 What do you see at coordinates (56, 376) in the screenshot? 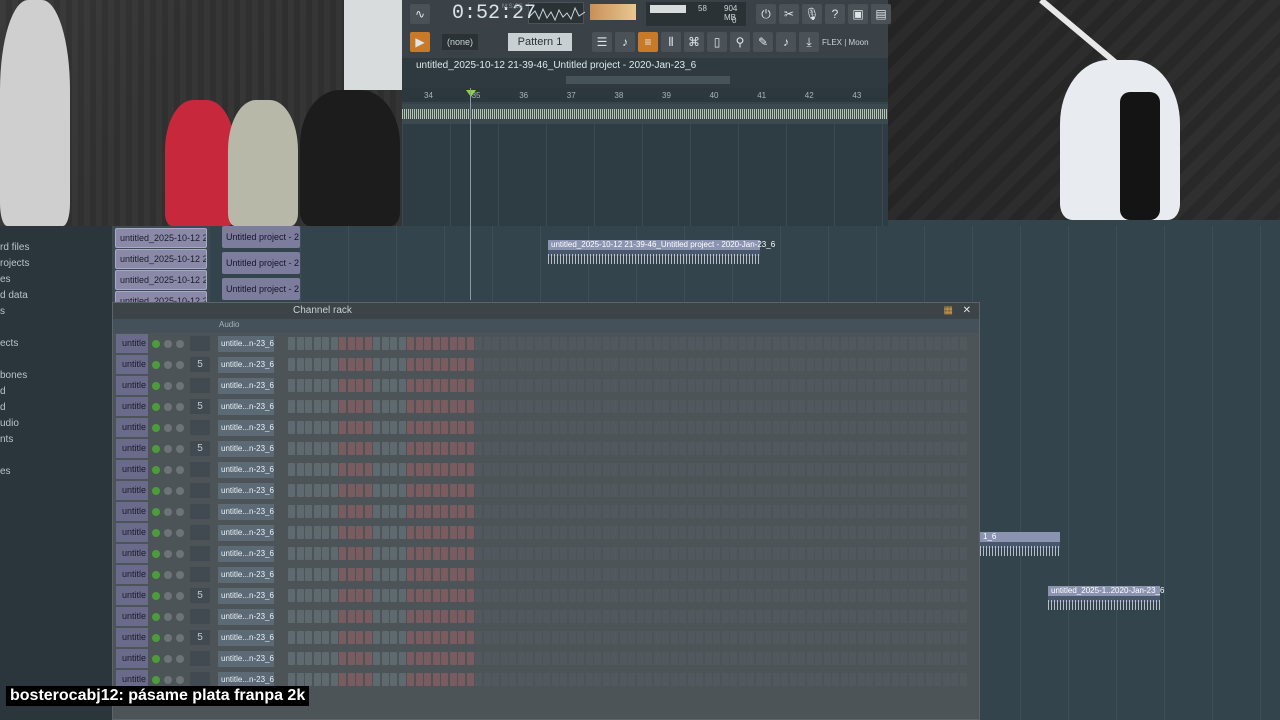
I see `browser-item: bones` at bounding box center [56, 376].